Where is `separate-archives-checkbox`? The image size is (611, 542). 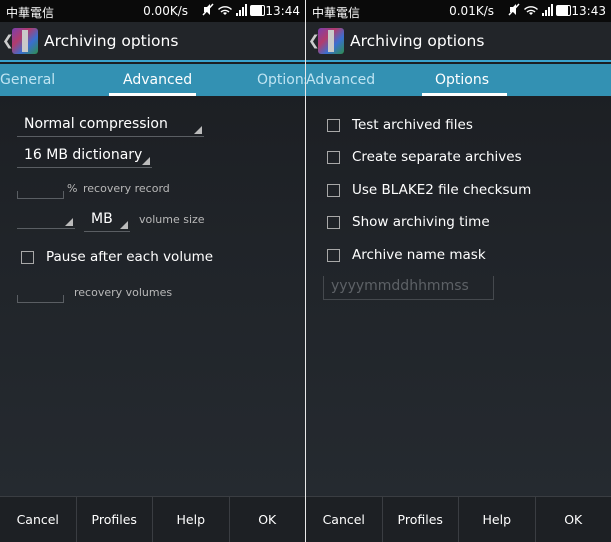
separate-archives-checkbox is located at coordinates (333, 157).